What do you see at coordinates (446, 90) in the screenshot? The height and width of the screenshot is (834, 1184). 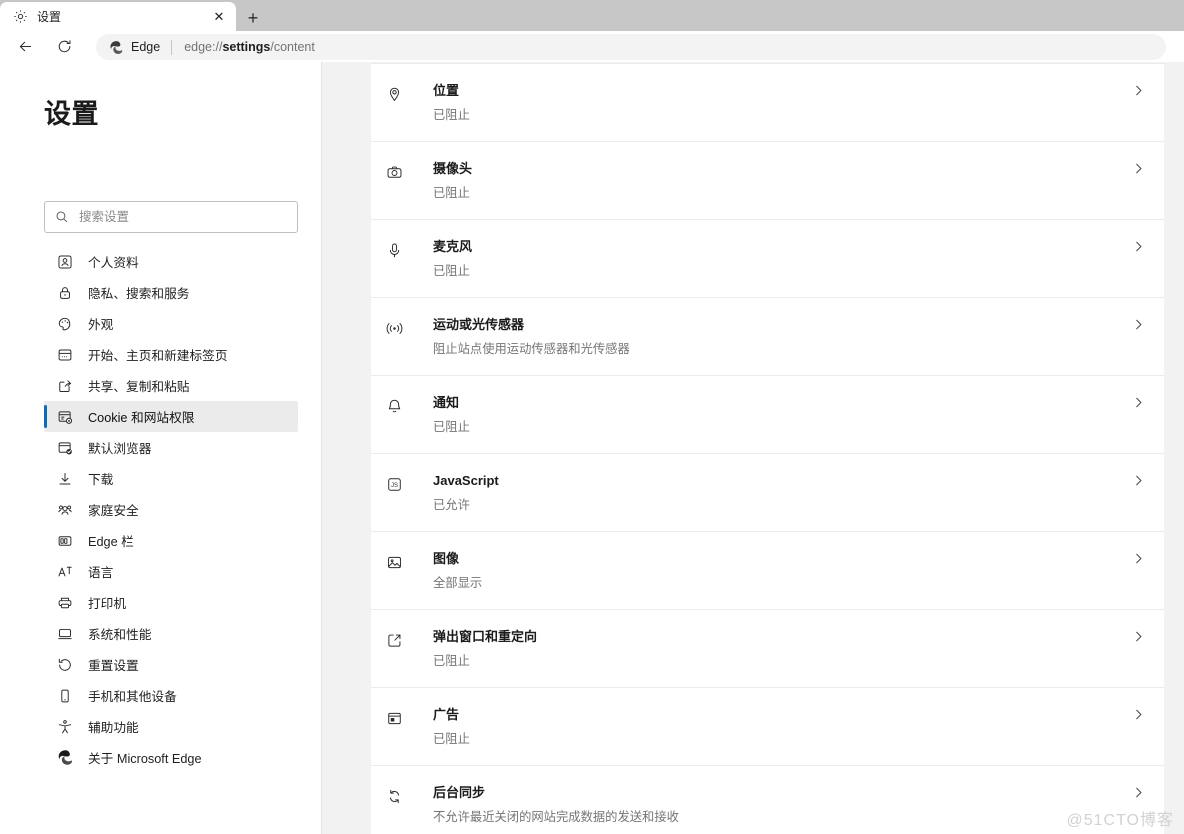 I see `permission-name: 位置` at bounding box center [446, 90].